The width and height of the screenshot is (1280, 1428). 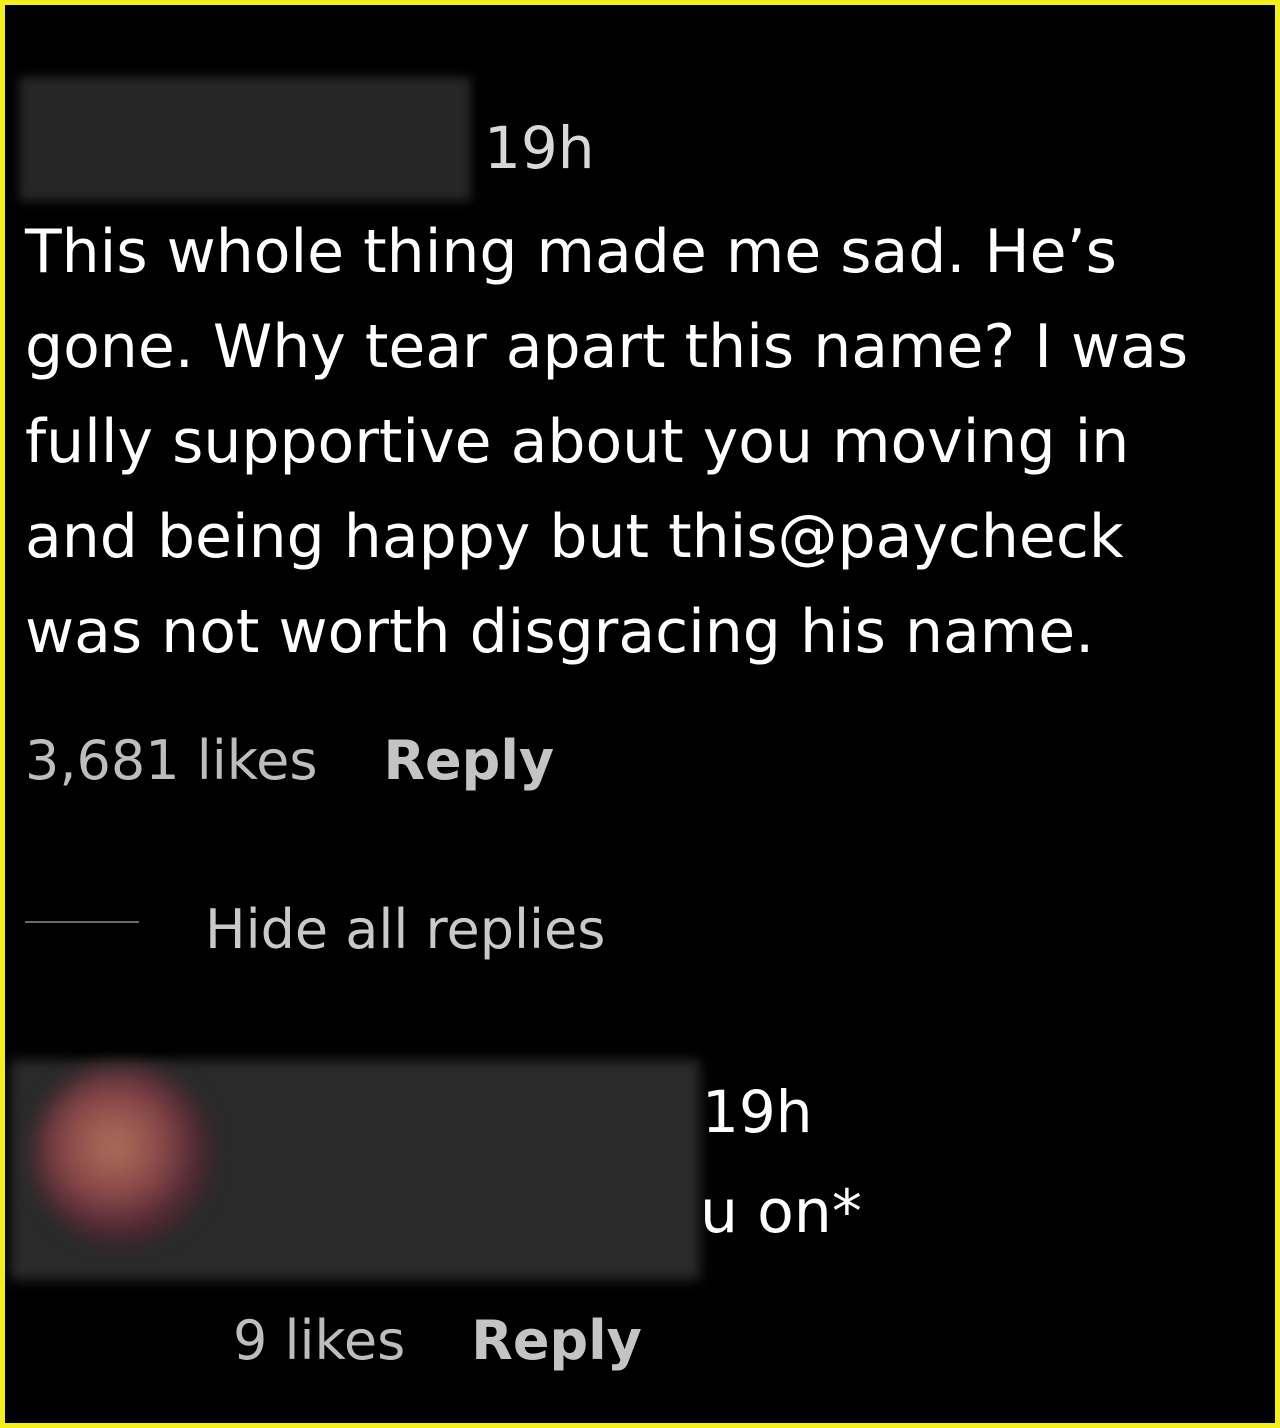 I want to click on comment-reply-button: Reply, so click(x=468, y=760).